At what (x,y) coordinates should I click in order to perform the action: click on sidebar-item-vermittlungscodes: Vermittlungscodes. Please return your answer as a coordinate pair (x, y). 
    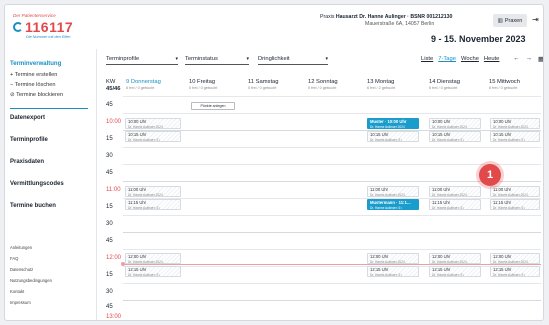
    Looking at the image, I should click on (37, 184).